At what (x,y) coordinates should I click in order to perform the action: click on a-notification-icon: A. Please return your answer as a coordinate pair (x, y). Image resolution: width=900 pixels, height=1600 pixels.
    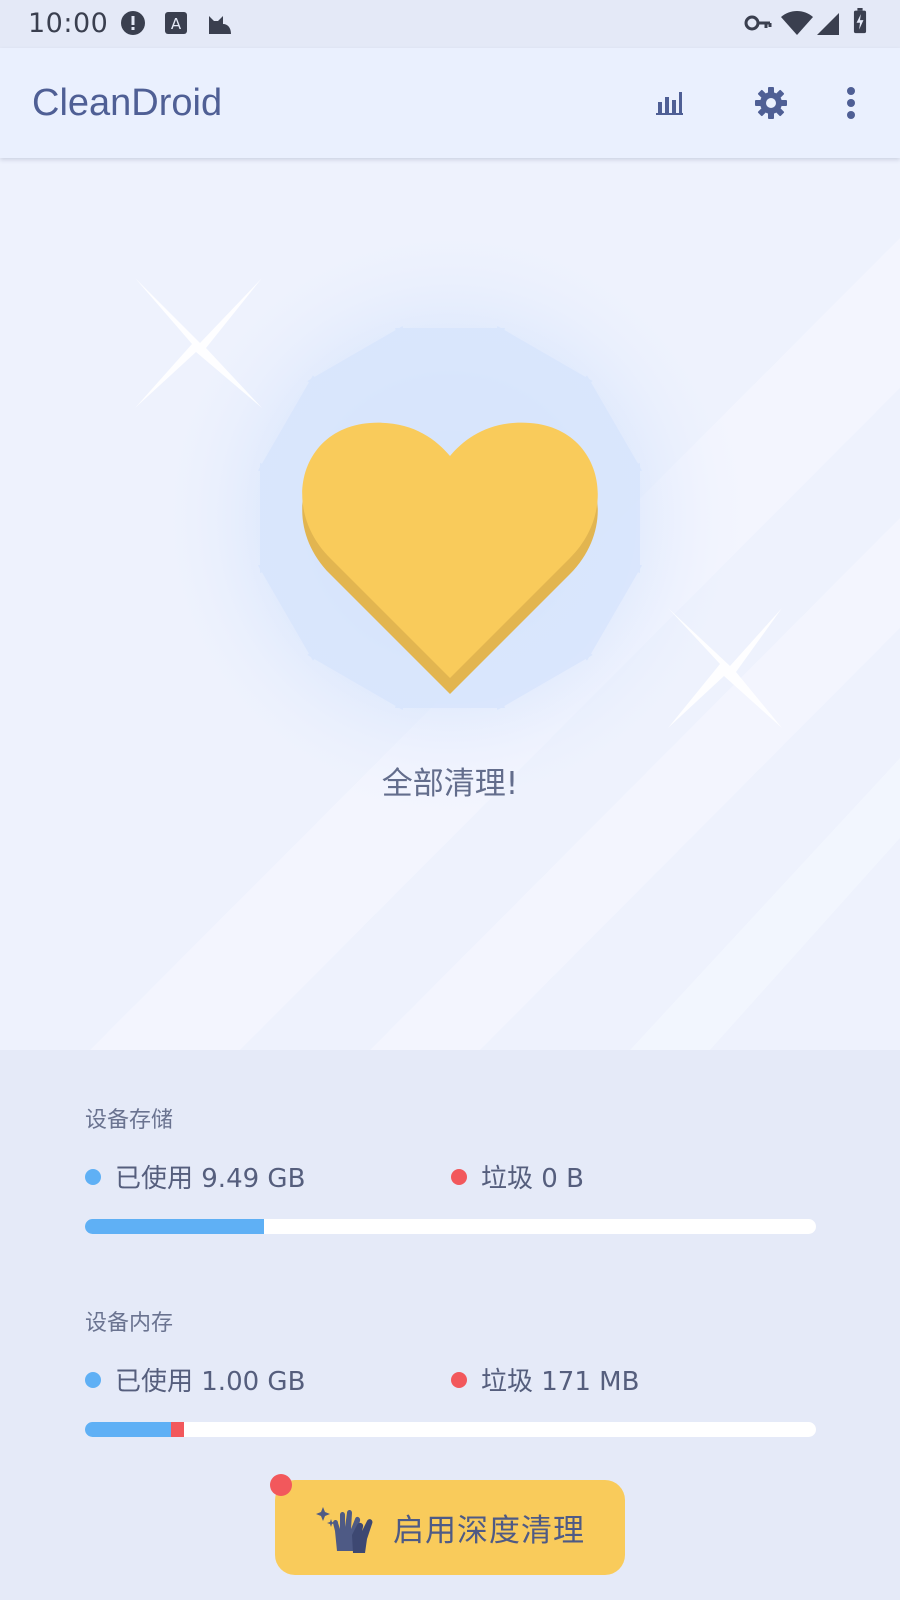
    Looking at the image, I should click on (176, 23).